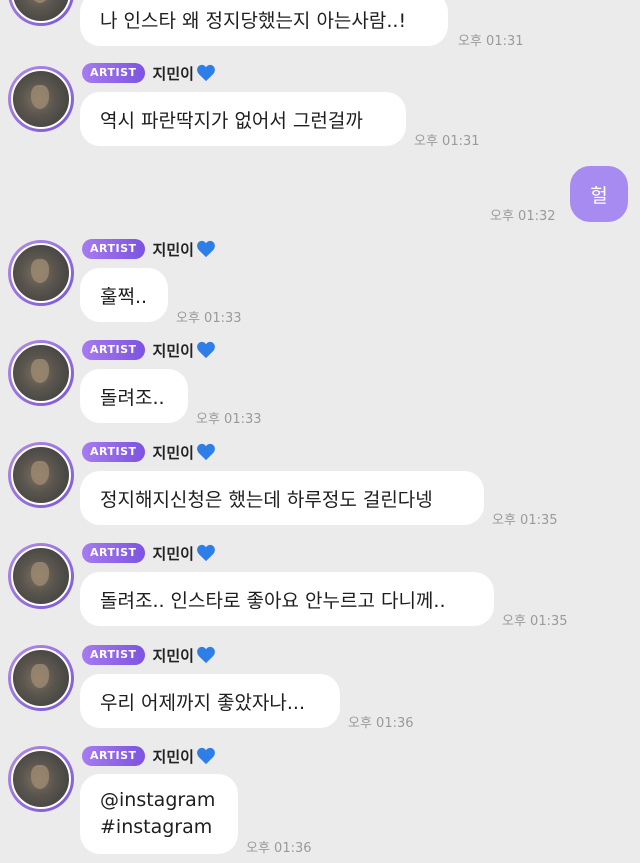 The width and height of the screenshot is (640, 863). I want to click on message-text: 역시 파란딱지가 없어서 그런걸까, so click(231, 120).